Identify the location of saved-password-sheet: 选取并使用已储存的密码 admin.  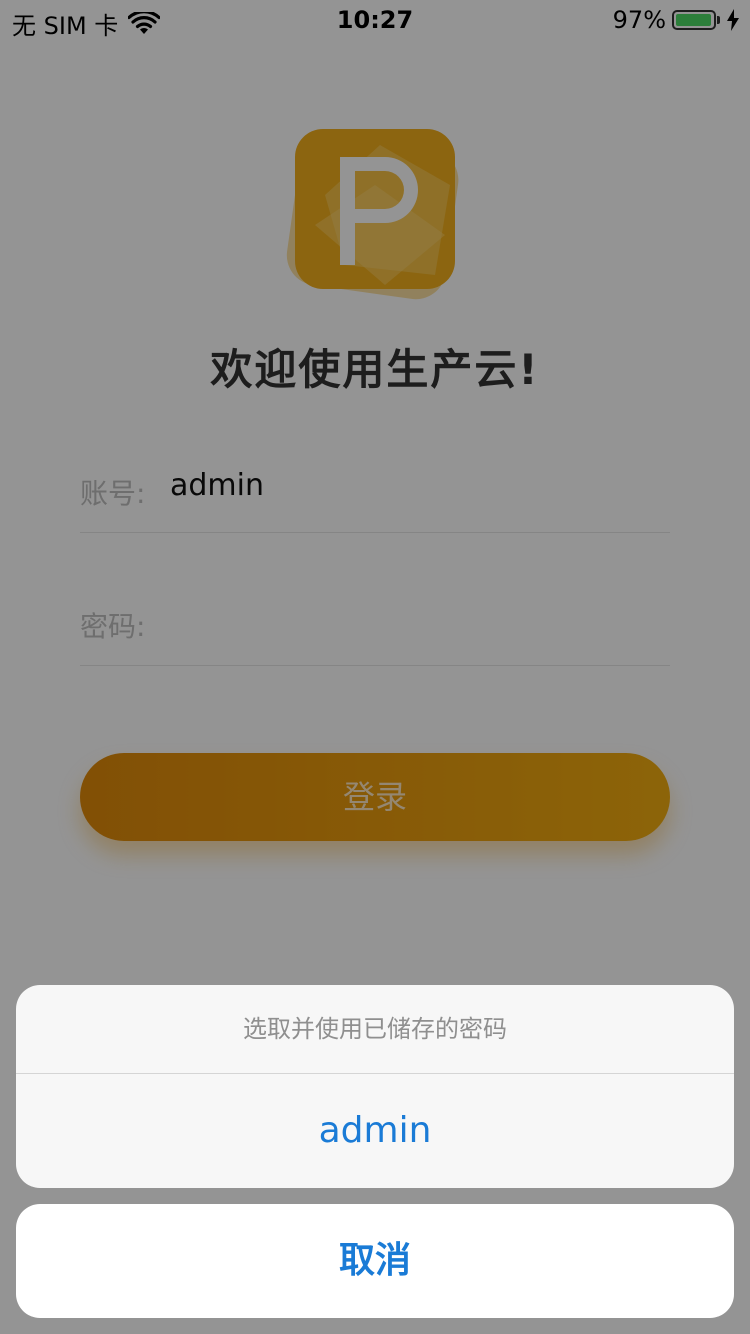
(375, 1086).